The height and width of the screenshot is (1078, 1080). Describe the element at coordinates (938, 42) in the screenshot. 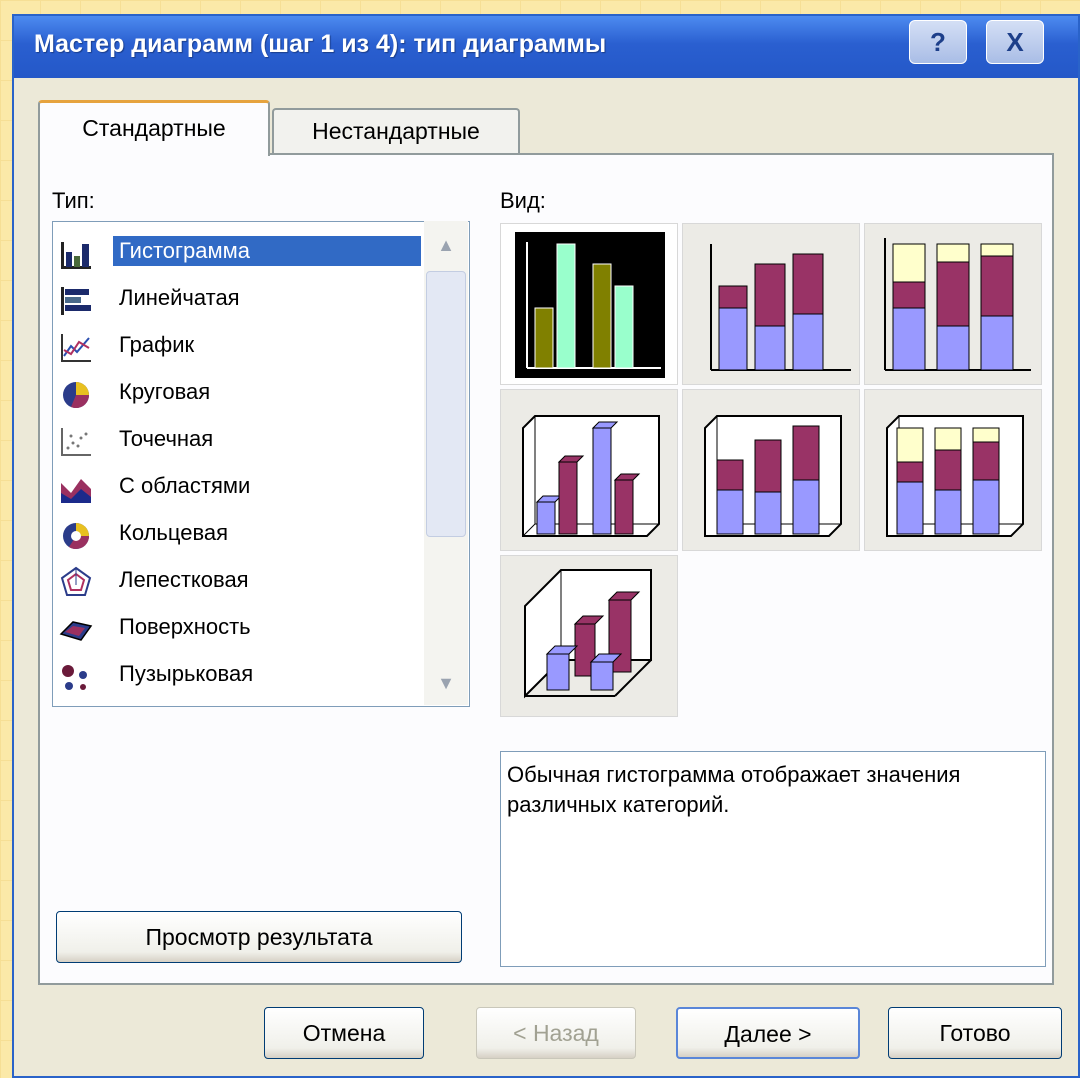

I see `help-button: ?` at that location.